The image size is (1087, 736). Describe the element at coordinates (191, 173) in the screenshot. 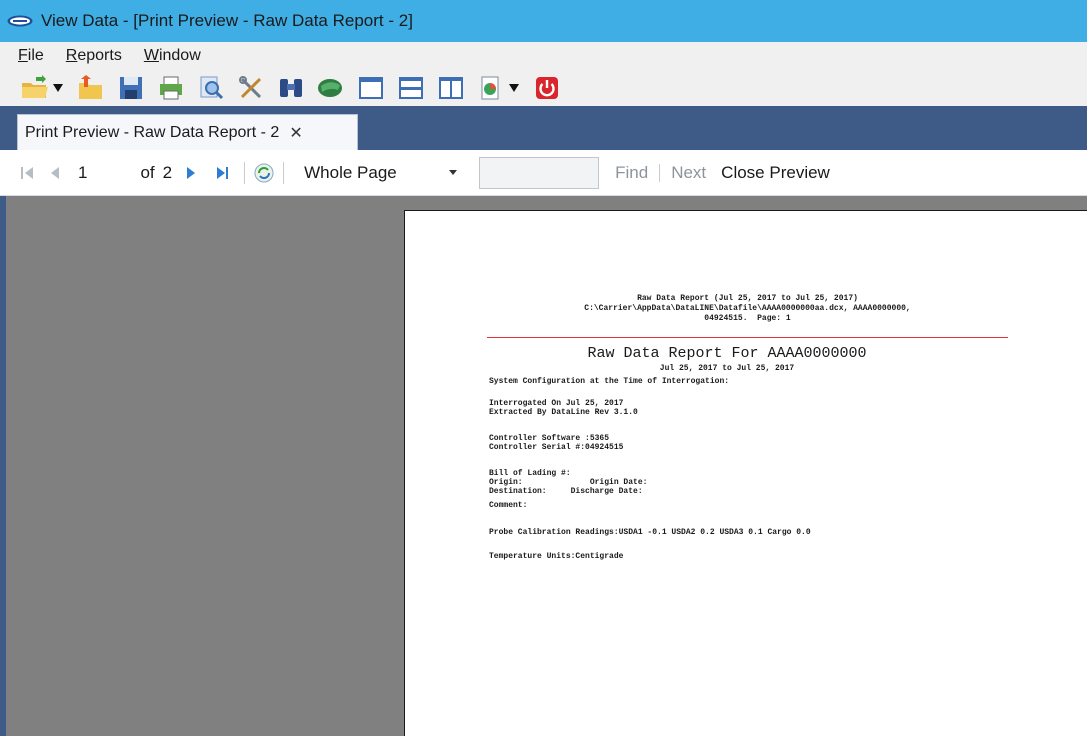

I see `next-page-icon` at that location.